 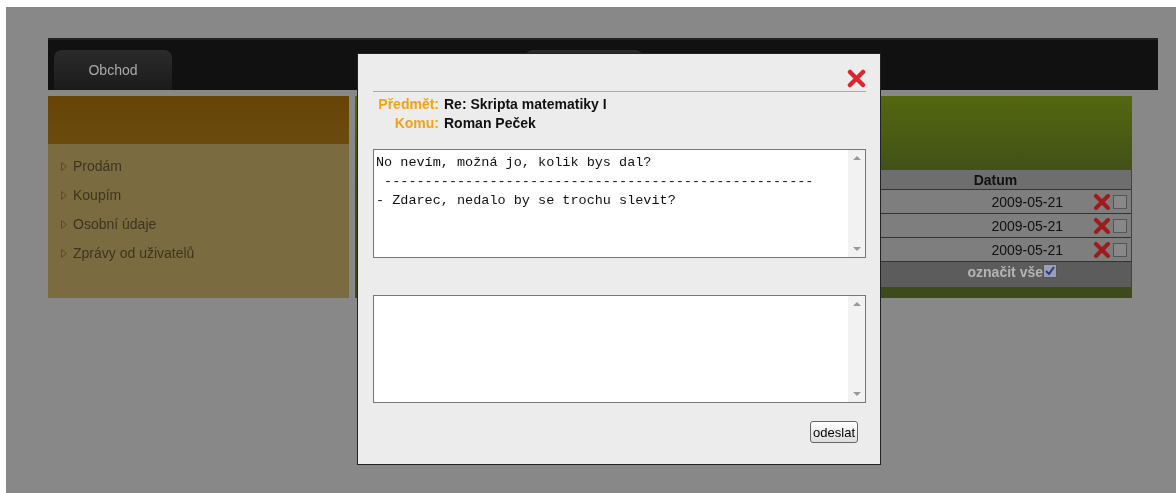 What do you see at coordinates (98, 166) in the screenshot?
I see `sidebar-link: Prodám` at bounding box center [98, 166].